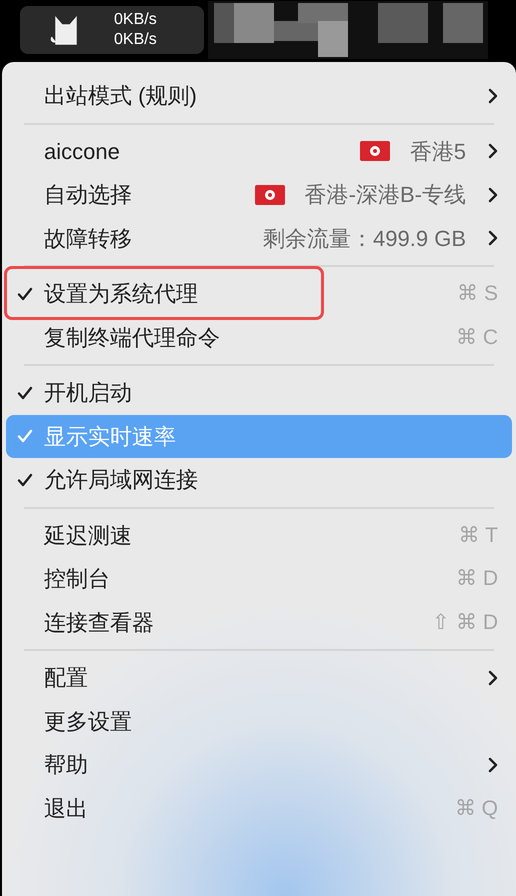 The image size is (516, 896). I want to click on menu-item: 复制终端代理命令 ⌘ C, so click(259, 337).